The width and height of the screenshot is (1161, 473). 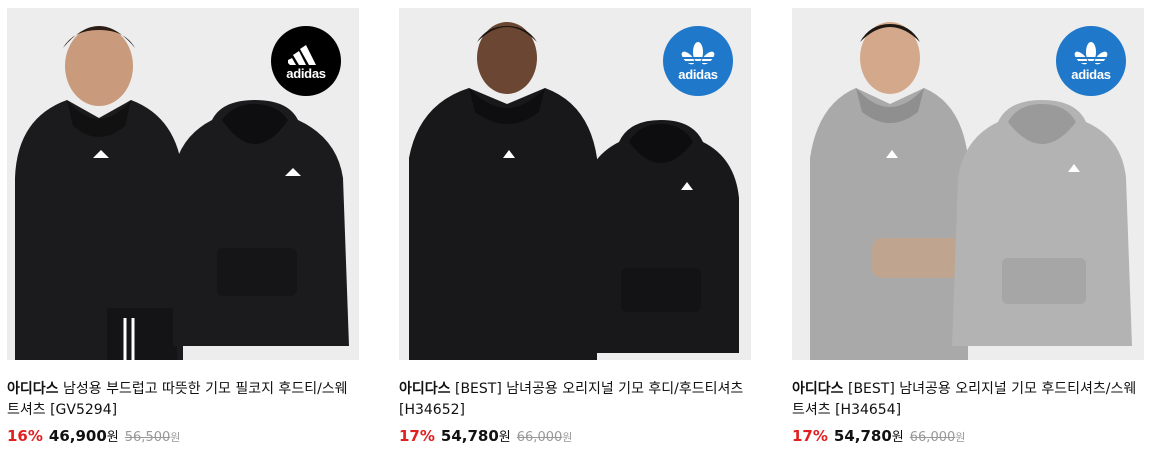 I want to click on adidas-logo: adidas, so click(x=306, y=61).